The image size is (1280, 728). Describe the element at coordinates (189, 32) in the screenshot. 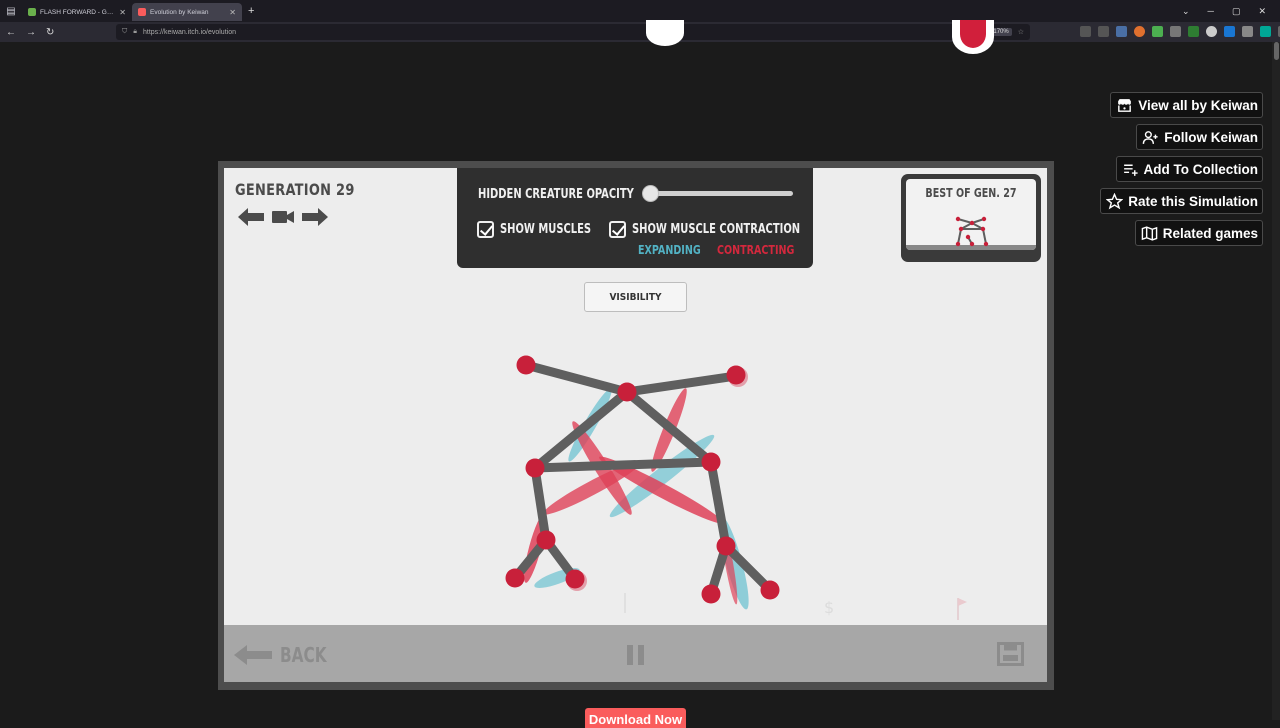

I see `url-text: https://keiwan.itch.io/evolution` at that location.